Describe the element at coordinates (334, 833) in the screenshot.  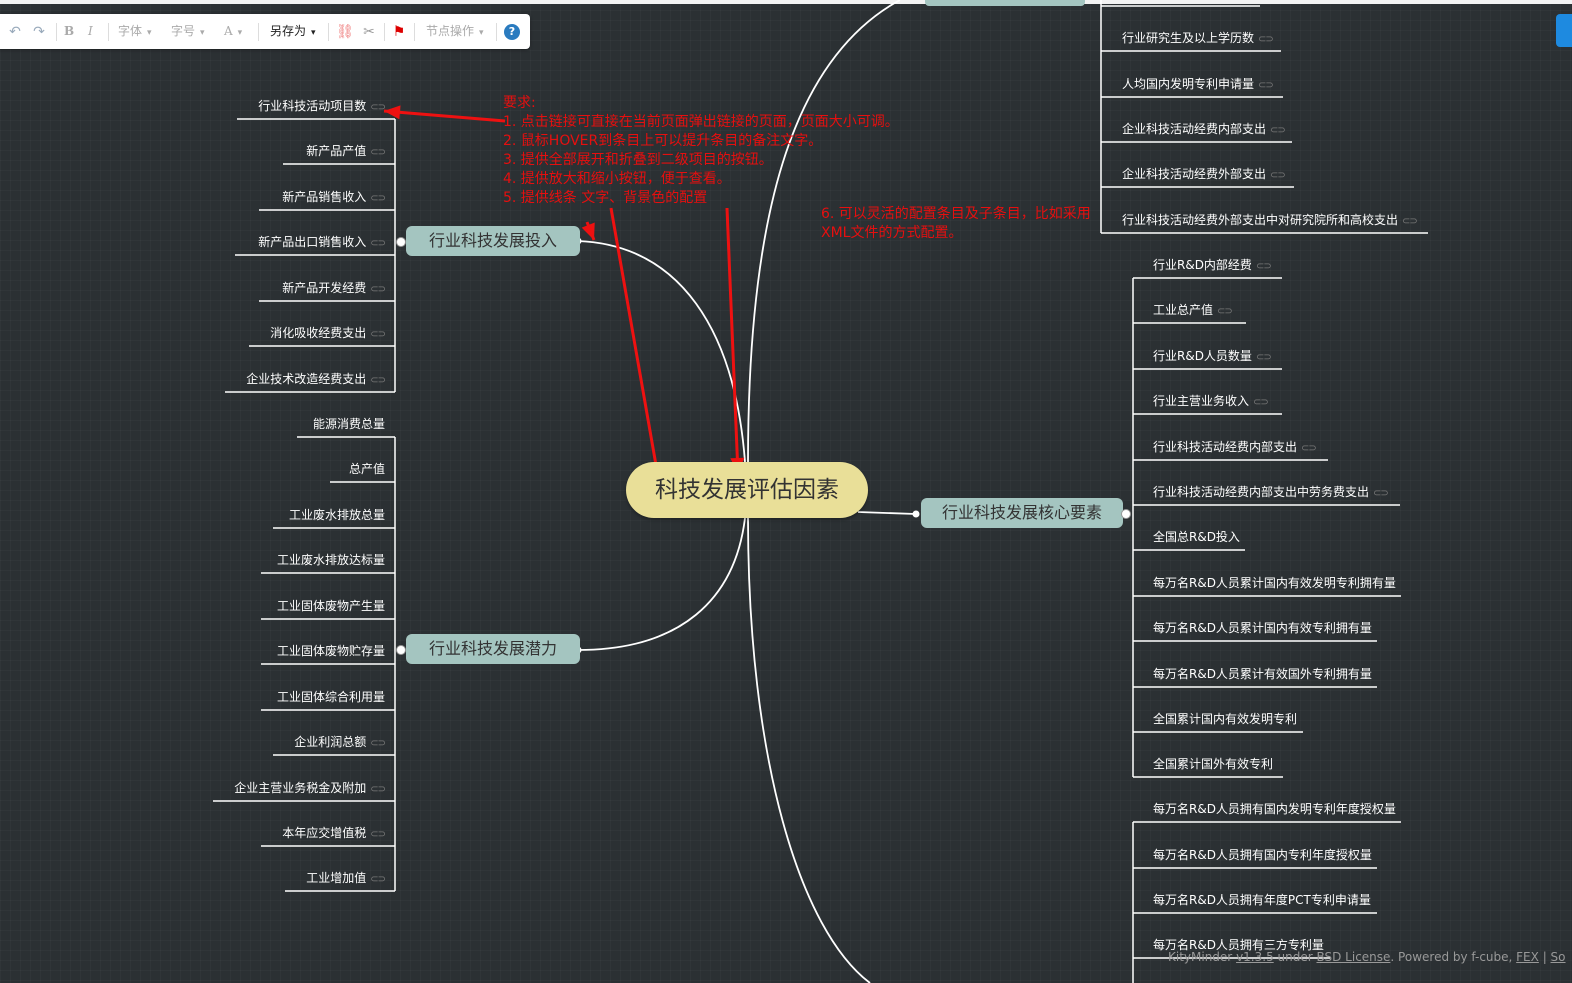
I see `potential-leaf: 本年应交增值税 ⊂⊃` at that location.